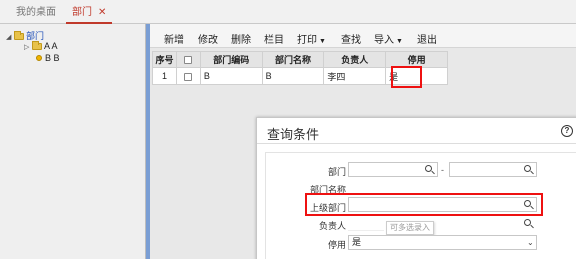  What do you see at coordinates (336, 172) in the screenshot?
I see `dept-label: 部门` at bounding box center [336, 172].